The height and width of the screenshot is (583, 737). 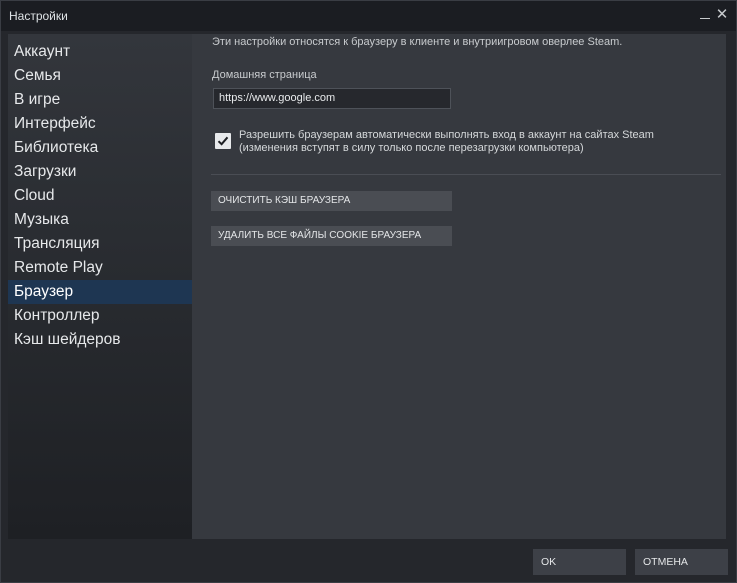 What do you see at coordinates (100, 100) in the screenshot?
I see `sidebar-item-in-game: В игре` at bounding box center [100, 100].